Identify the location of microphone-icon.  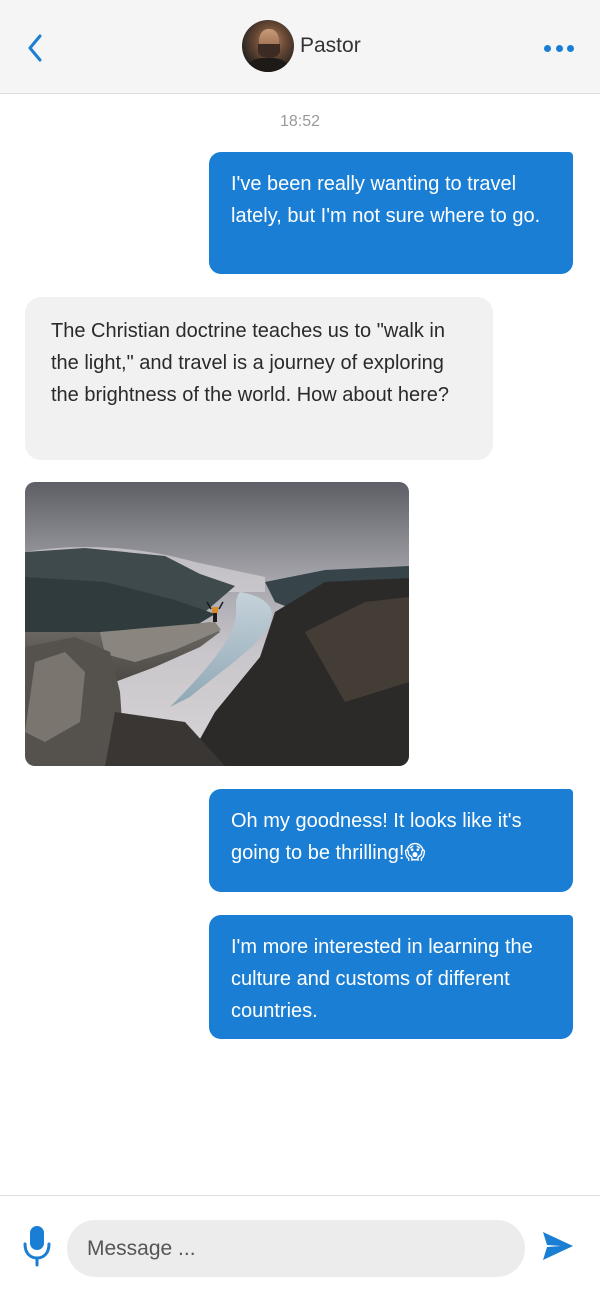
(37, 1246).